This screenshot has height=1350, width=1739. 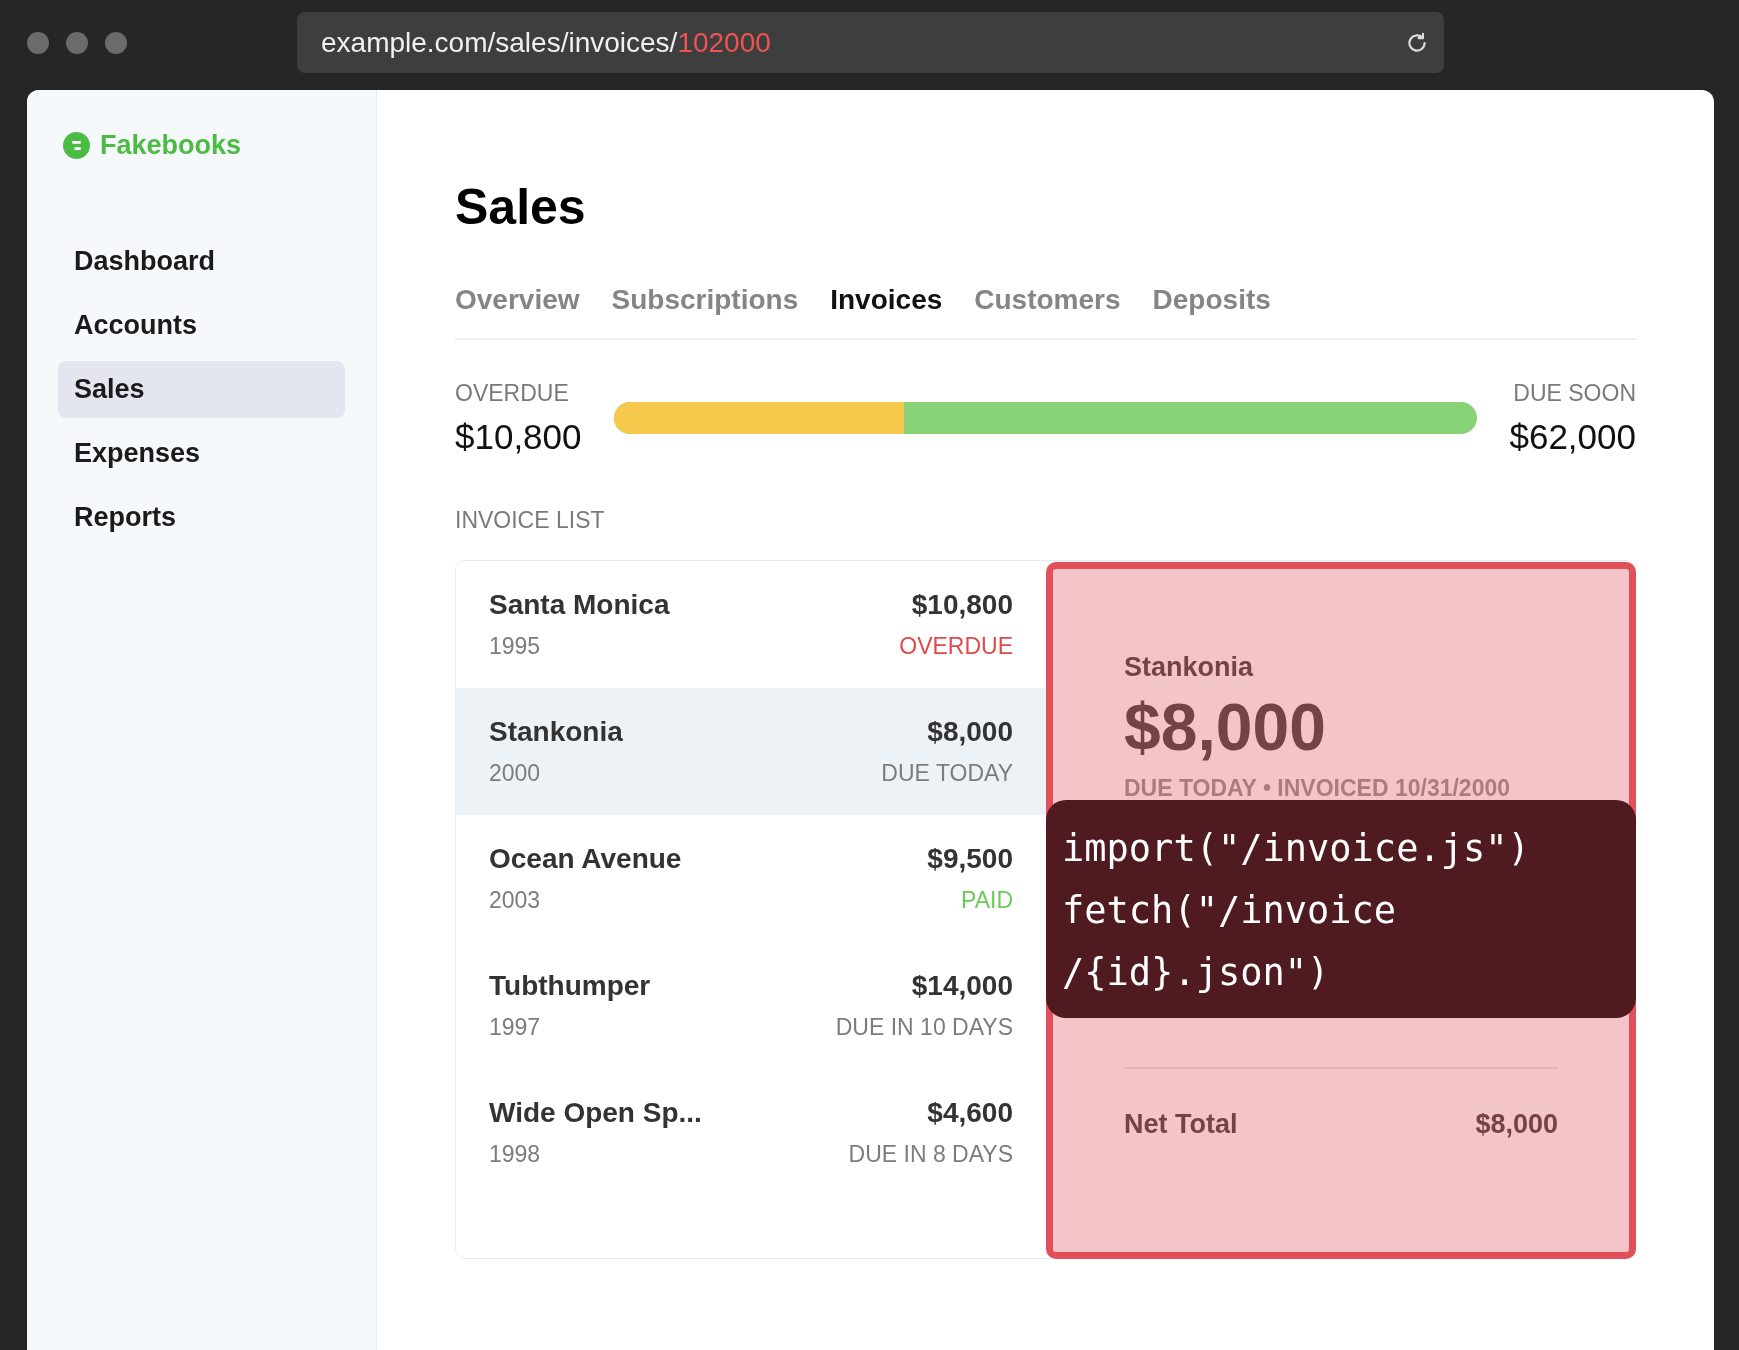 What do you see at coordinates (947, 773) in the screenshot?
I see `invoice-status: DUE TODAY` at bounding box center [947, 773].